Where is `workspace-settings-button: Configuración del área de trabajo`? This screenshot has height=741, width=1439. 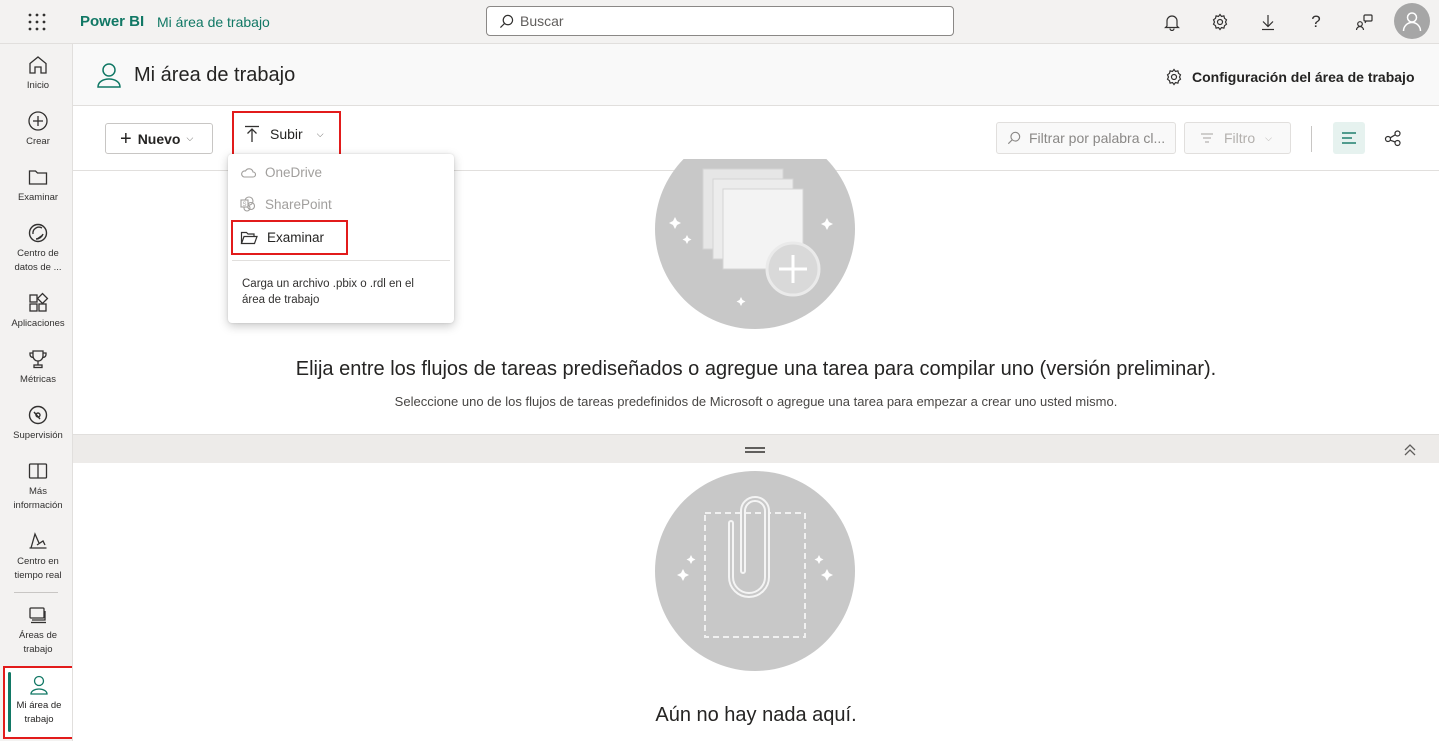
workspace-settings-button: Configuración del área de trabajo is located at coordinates (1290, 77).